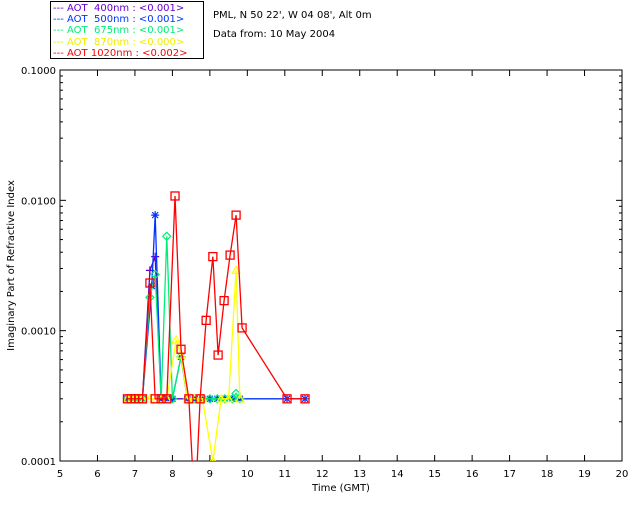 This screenshot has width=640, height=512. I want to click on x-tick-label: 16, so click(472, 474).